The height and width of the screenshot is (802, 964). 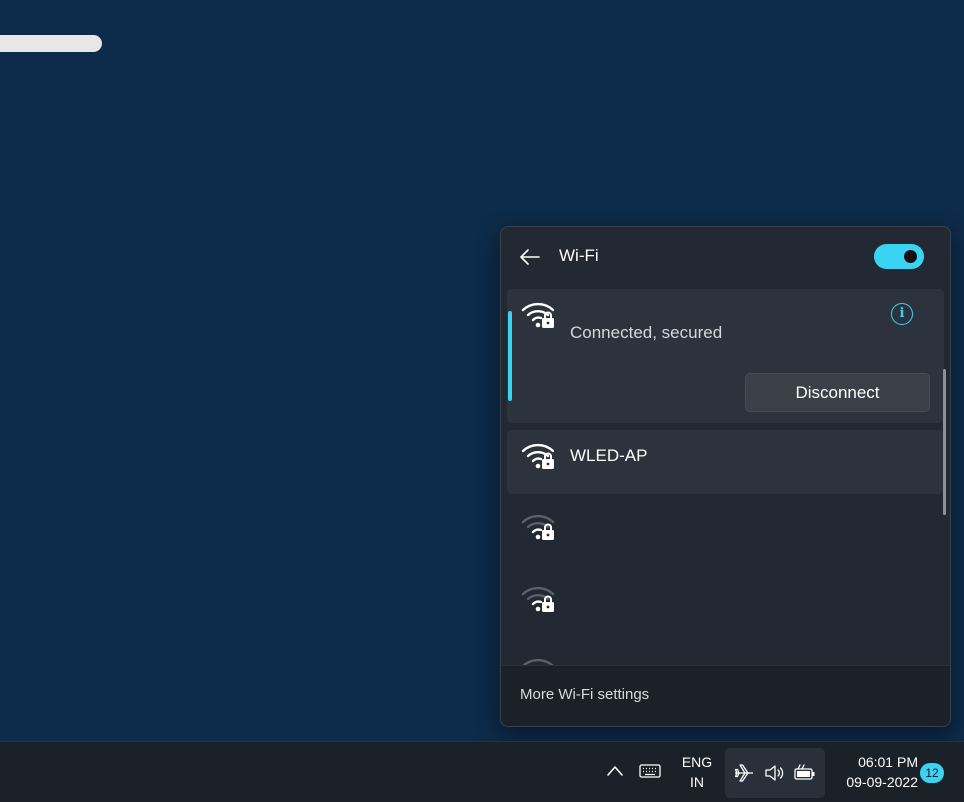 What do you see at coordinates (902, 314) in the screenshot?
I see `info-icon: i` at bounding box center [902, 314].